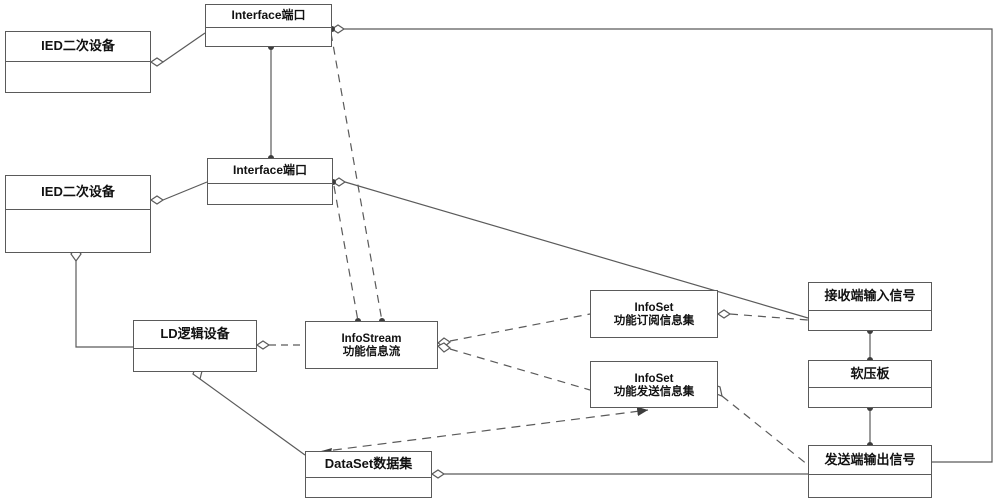  Describe the element at coordinates (195, 335) in the screenshot. I see `uml-class-ld-title: LD逻辑设备` at that location.